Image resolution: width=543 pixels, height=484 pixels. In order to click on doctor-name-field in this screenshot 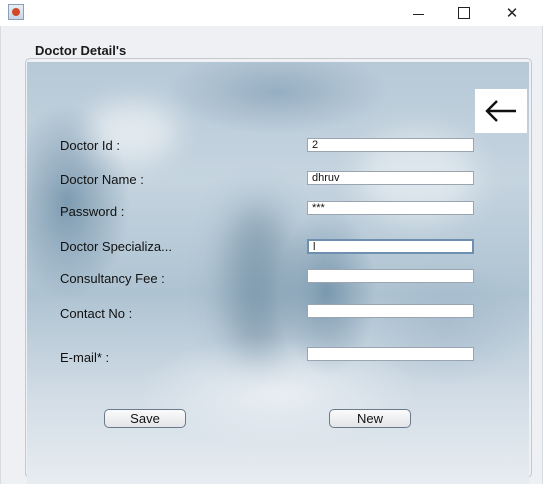, I will do `click(390, 178)`.